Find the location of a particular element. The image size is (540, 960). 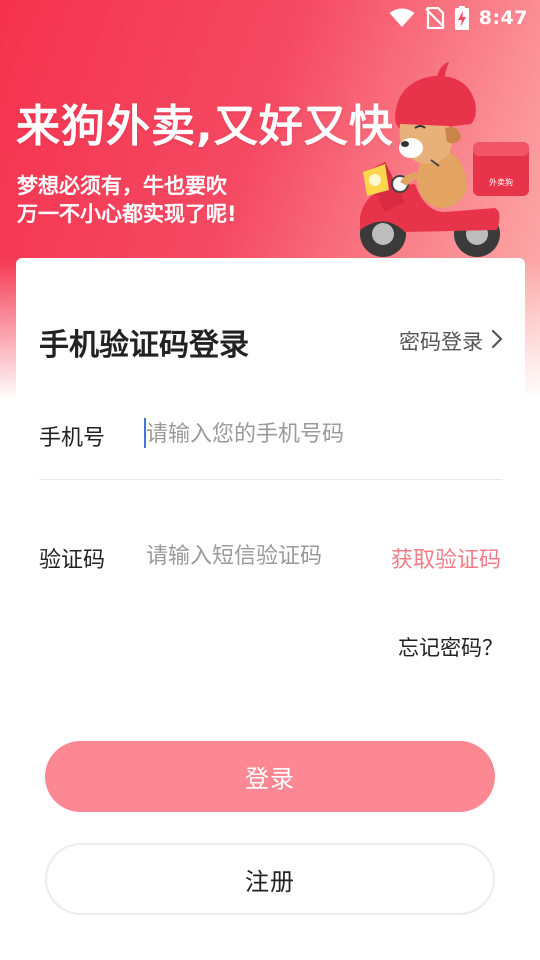

slogan-title: 来狗外卖,又好又快 is located at coordinates (205, 126).